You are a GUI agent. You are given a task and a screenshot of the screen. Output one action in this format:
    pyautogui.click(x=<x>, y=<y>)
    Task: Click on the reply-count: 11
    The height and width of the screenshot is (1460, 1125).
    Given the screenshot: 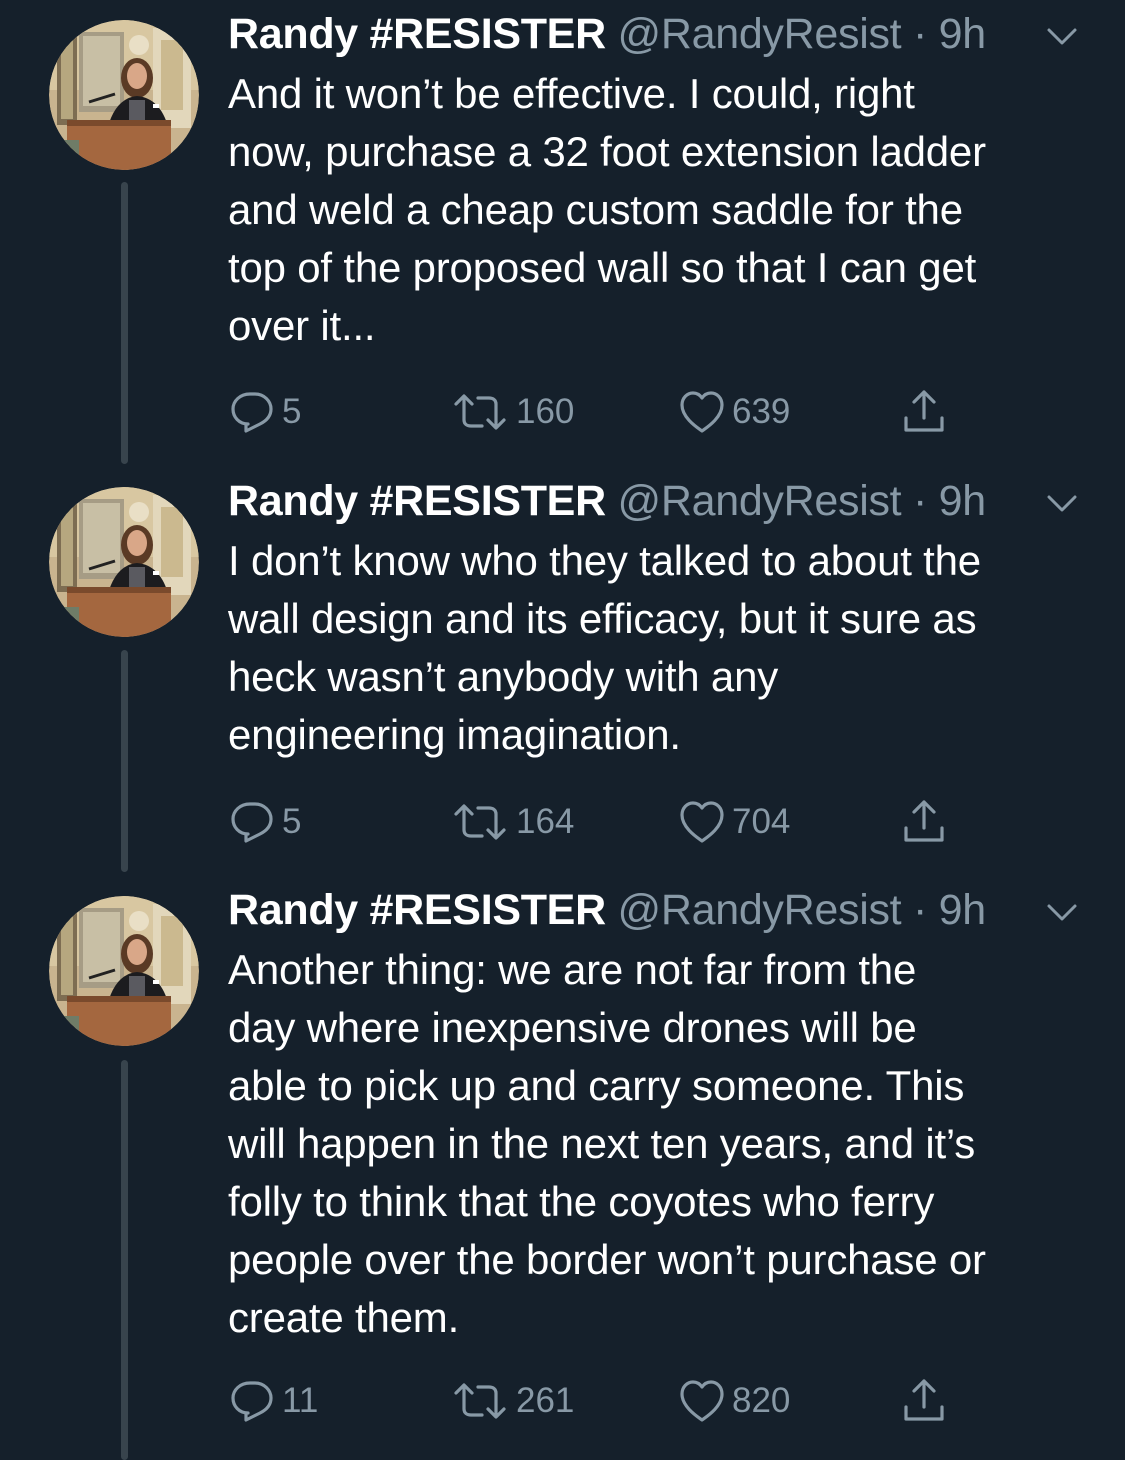 What is the action you would take?
    pyautogui.click(x=300, y=1400)
    